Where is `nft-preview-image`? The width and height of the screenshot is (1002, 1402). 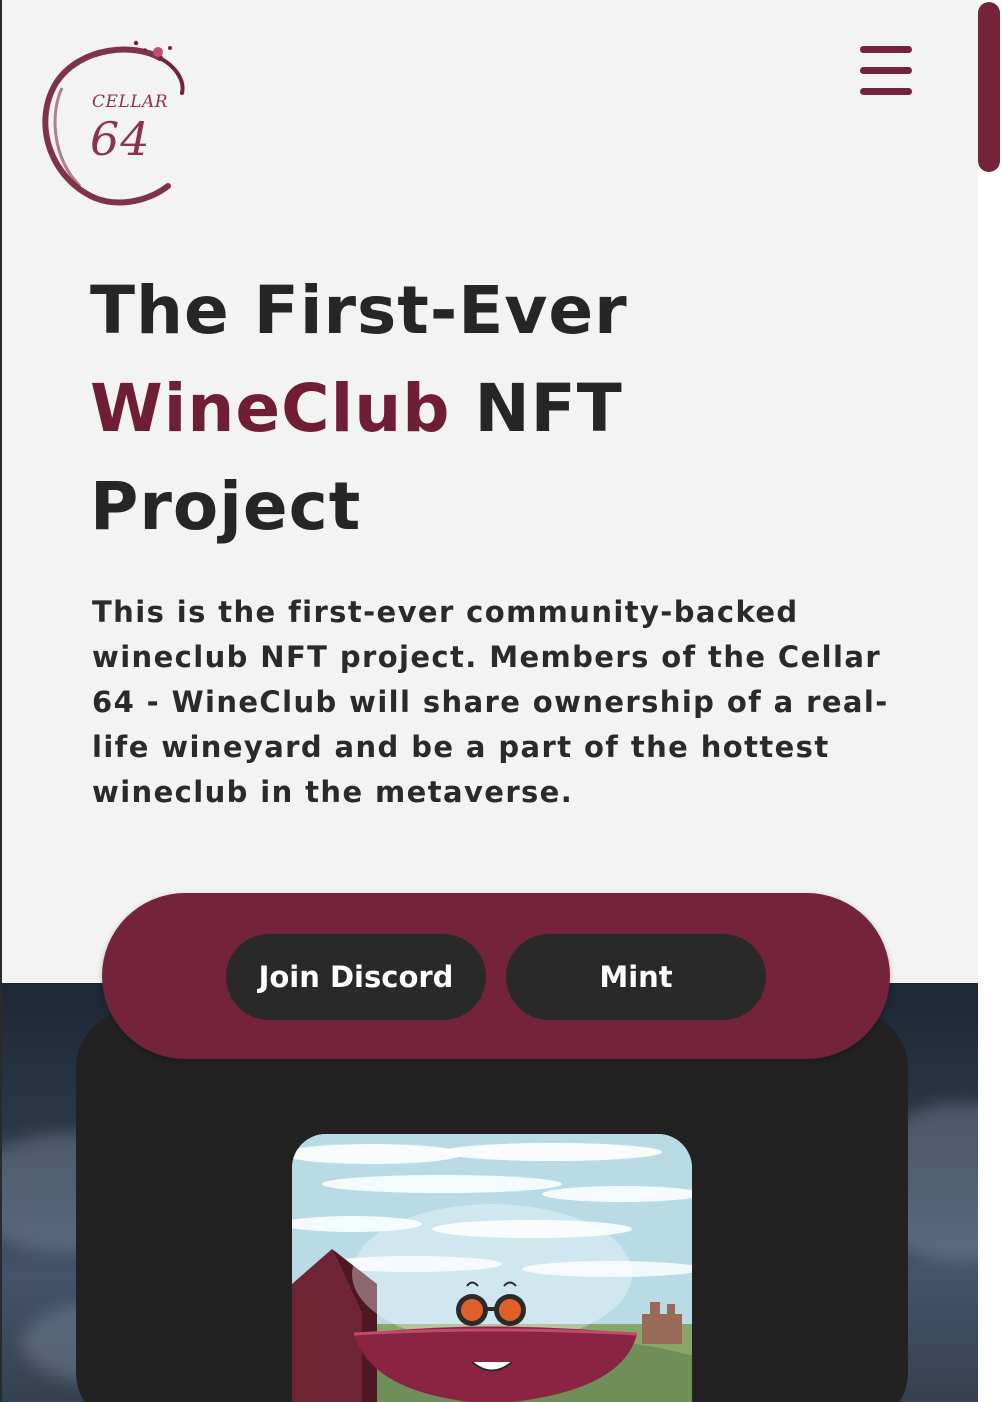
nft-preview-image is located at coordinates (492, 1268).